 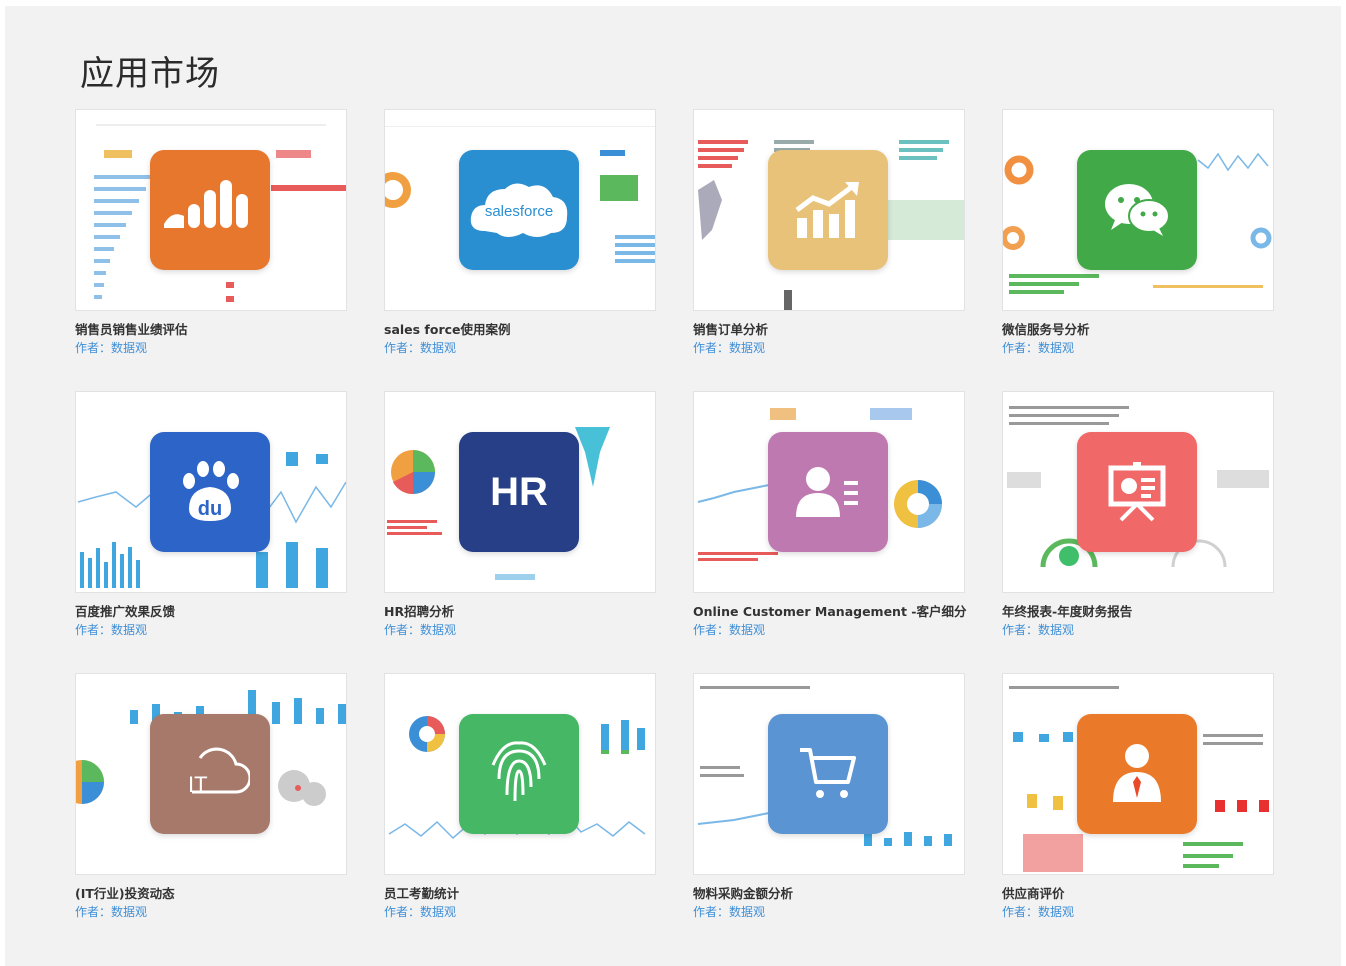 I want to click on app-name: 年终报表-年度财务报告, so click(x=1067, y=611).